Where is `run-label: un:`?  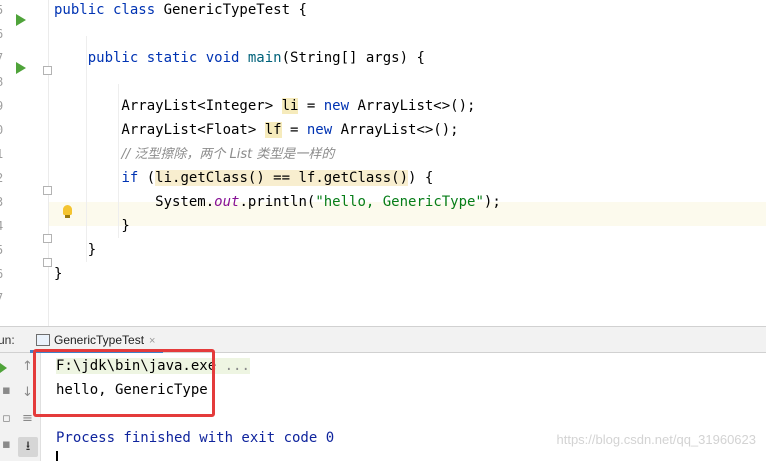
run-label: un: is located at coordinates (7, 340).